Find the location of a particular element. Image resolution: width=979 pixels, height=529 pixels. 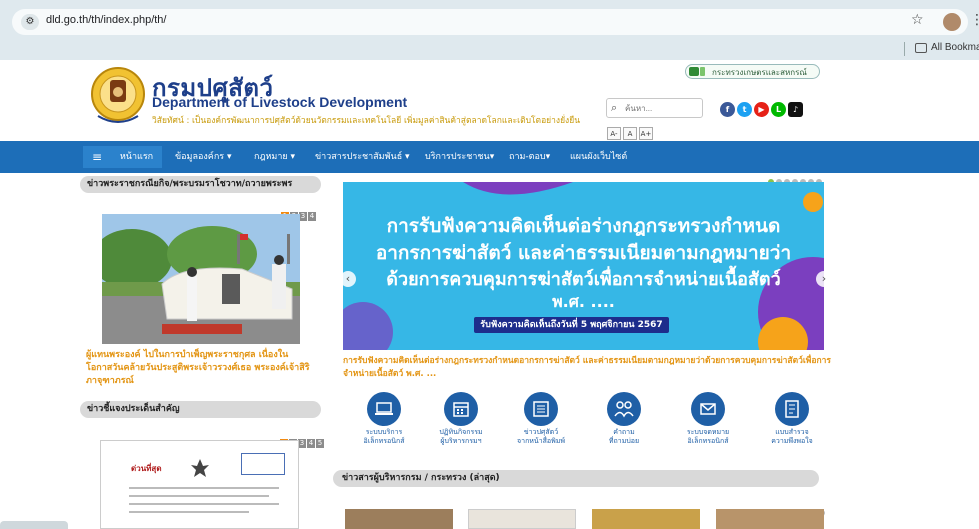

ministry-label: กระทรวงเกษตรและสหกรณ์ is located at coordinates (759, 72).